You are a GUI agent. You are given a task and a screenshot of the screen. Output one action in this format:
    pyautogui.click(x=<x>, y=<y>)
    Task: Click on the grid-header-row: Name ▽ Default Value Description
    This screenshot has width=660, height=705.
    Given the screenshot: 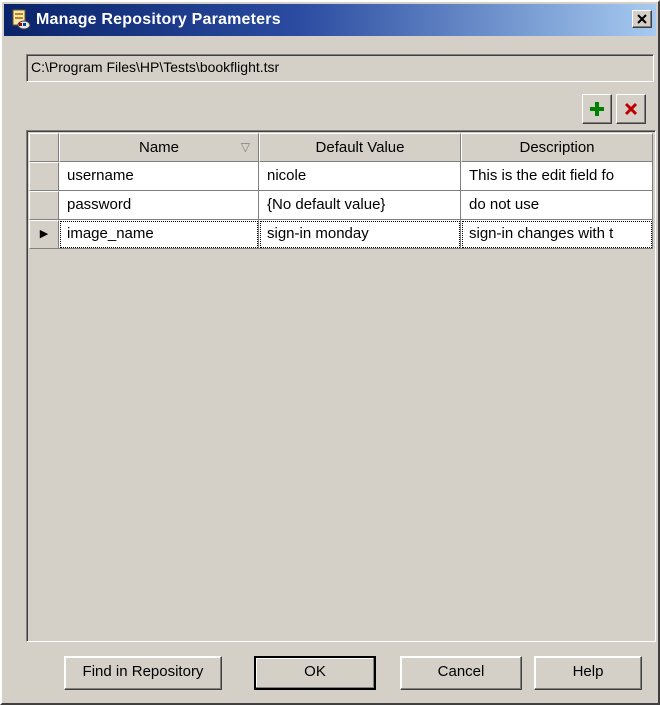 What is the action you would take?
    pyautogui.click(x=341, y=147)
    